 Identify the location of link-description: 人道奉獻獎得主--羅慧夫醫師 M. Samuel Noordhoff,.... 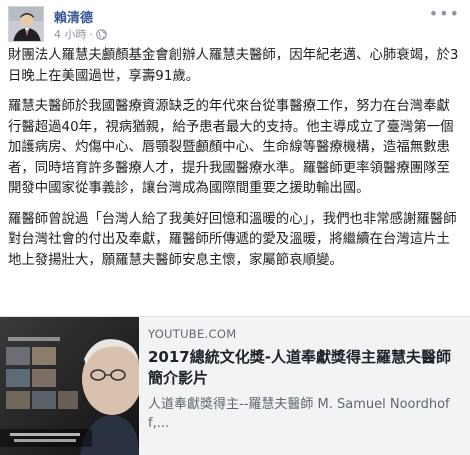
(299, 414).